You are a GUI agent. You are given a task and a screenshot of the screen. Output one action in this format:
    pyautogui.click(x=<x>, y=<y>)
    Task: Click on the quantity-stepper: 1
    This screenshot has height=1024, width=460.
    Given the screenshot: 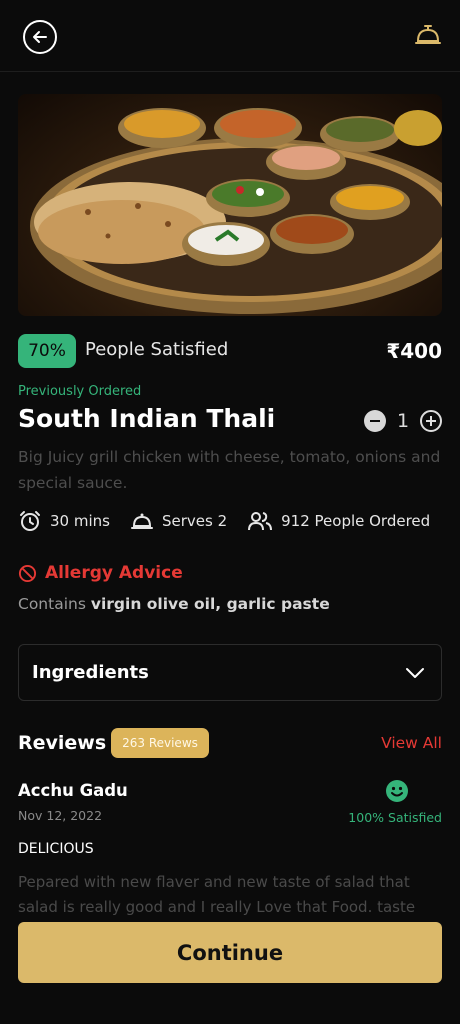 What is the action you would take?
    pyautogui.click(x=403, y=421)
    